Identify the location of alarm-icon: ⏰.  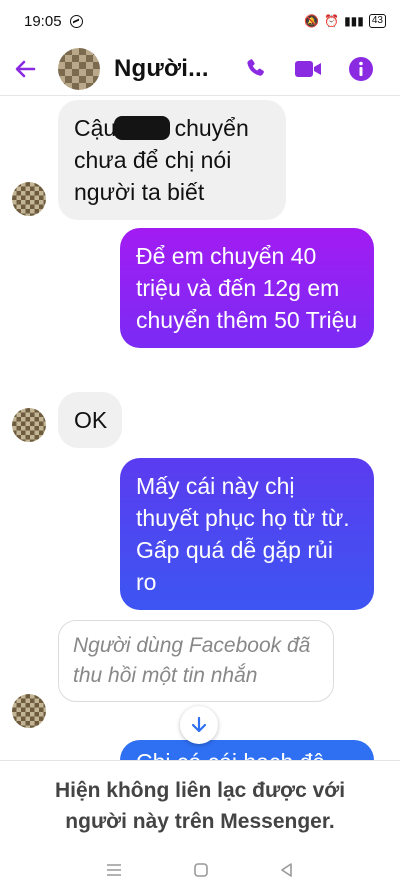
(332, 21).